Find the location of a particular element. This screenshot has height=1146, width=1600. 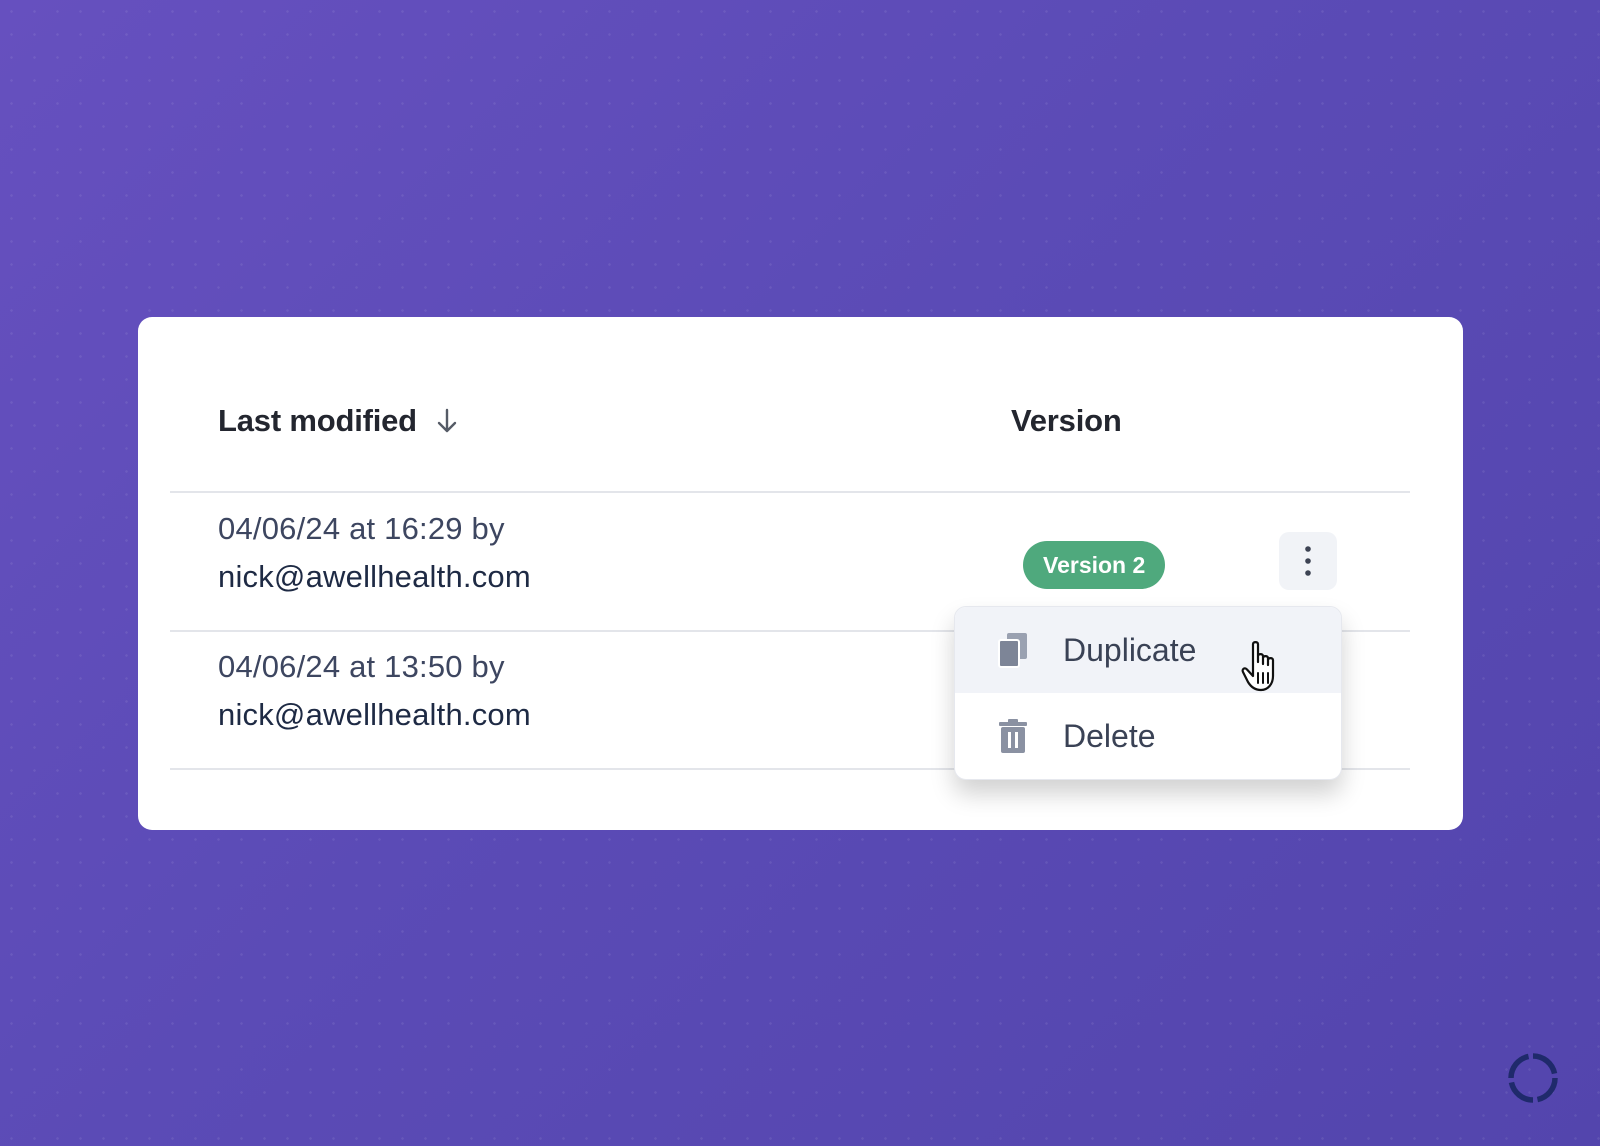

column-header-last-modified: Last modified is located at coordinates (339, 421).